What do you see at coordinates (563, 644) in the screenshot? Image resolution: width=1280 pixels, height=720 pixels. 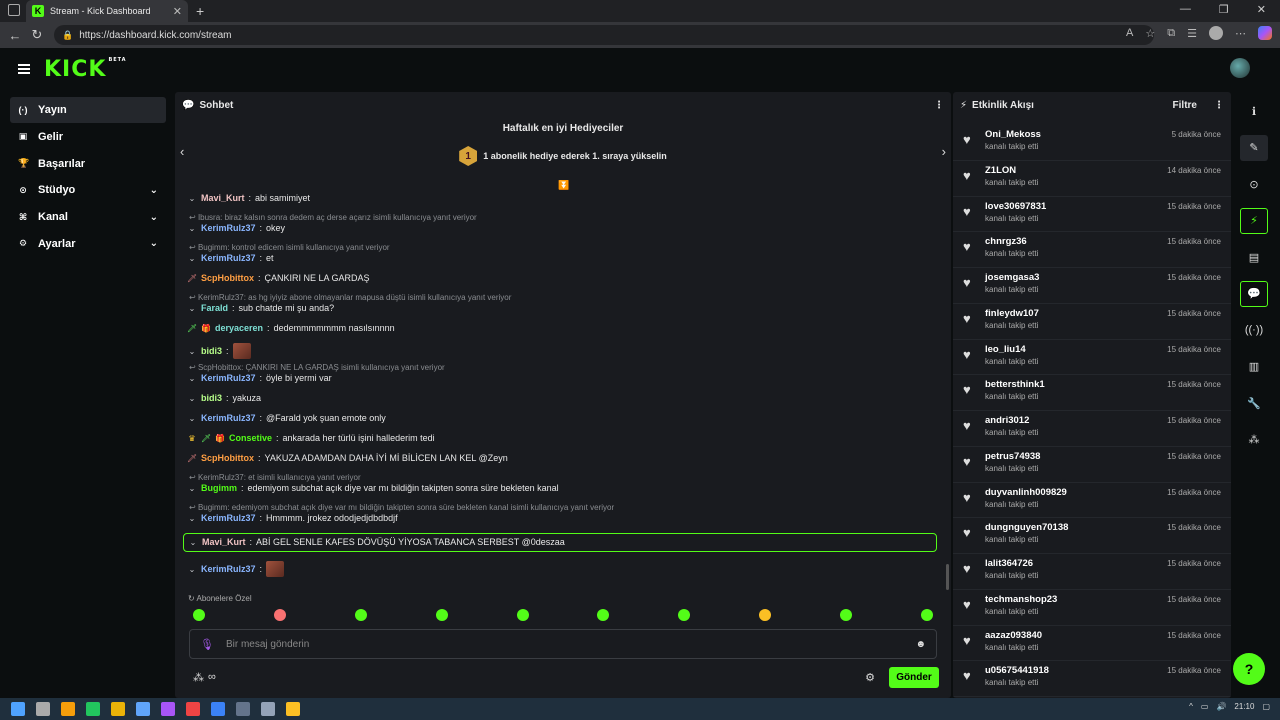 I see `chat-input: 🎙 Bir mesaj gönderin ☻` at bounding box center [563, 644].